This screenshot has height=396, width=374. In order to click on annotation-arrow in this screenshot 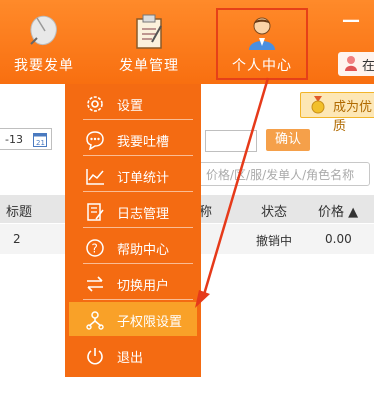, I will do `click(232, 192)`.